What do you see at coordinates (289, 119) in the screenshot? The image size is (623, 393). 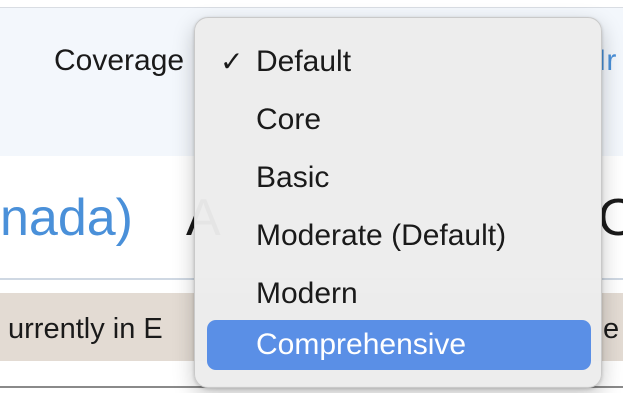 I see `menu-item-label: Core` at bounding box center [289, 119].